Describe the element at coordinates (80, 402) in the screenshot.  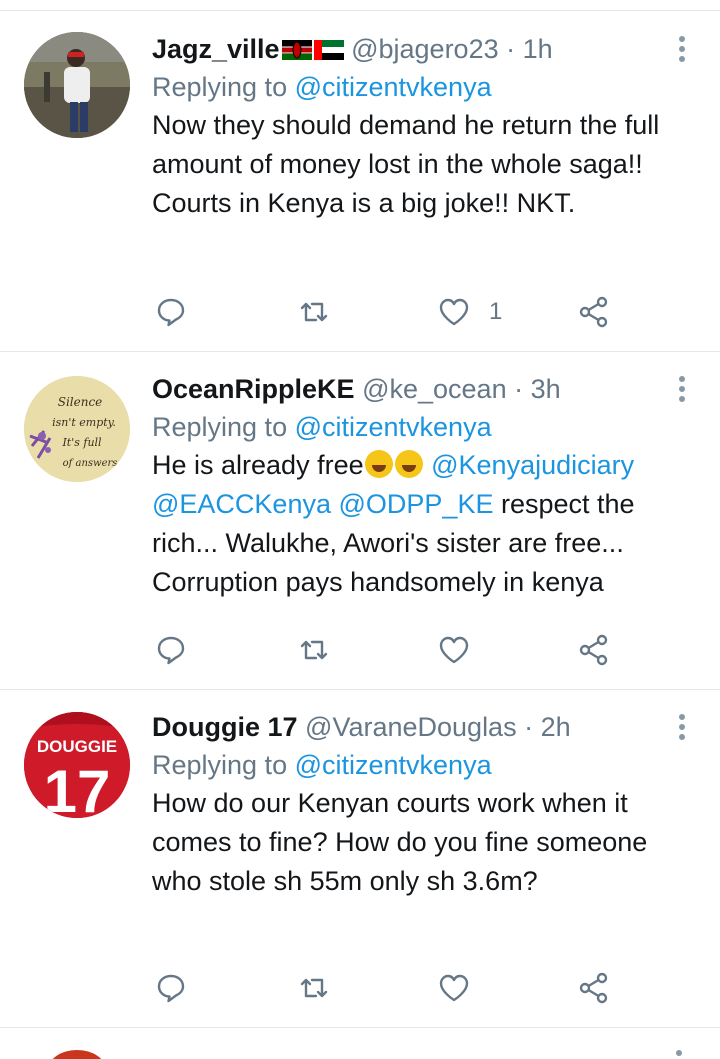
I see `avatar-text-line: Silence` at that location.